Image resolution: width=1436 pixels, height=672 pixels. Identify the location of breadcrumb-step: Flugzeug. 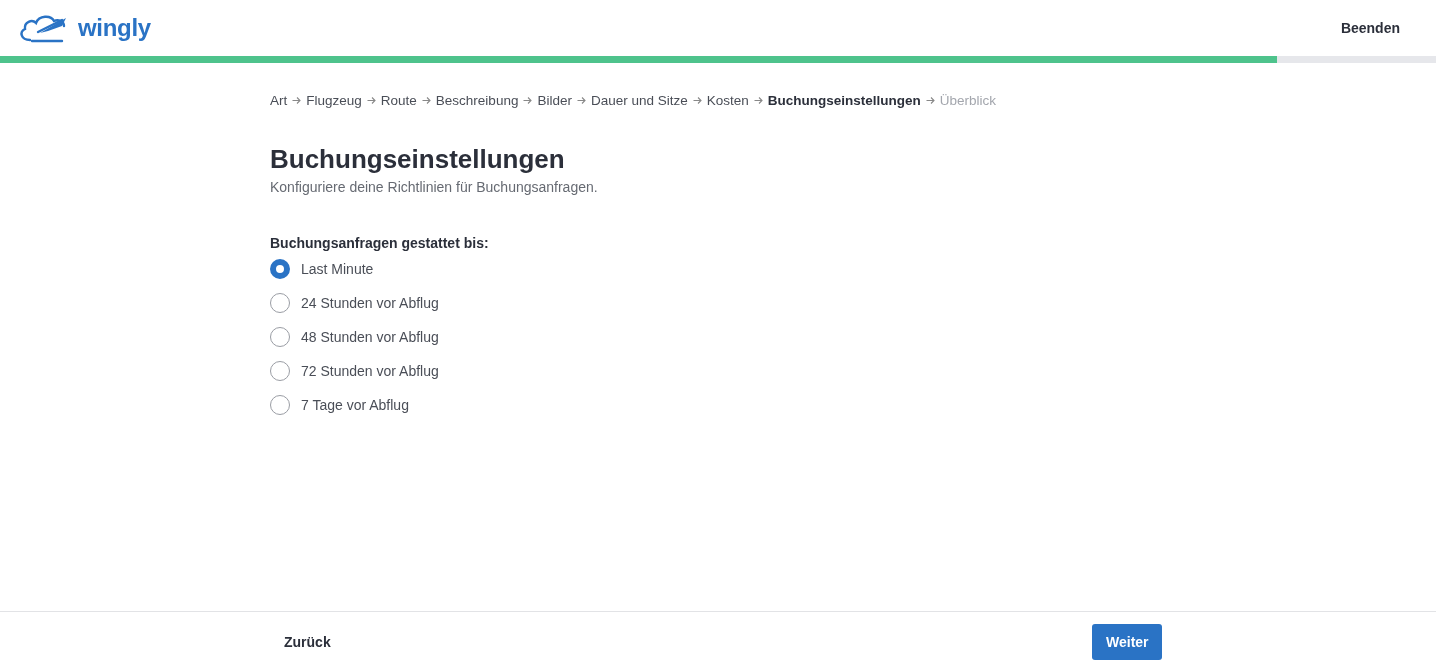
(334, 100).